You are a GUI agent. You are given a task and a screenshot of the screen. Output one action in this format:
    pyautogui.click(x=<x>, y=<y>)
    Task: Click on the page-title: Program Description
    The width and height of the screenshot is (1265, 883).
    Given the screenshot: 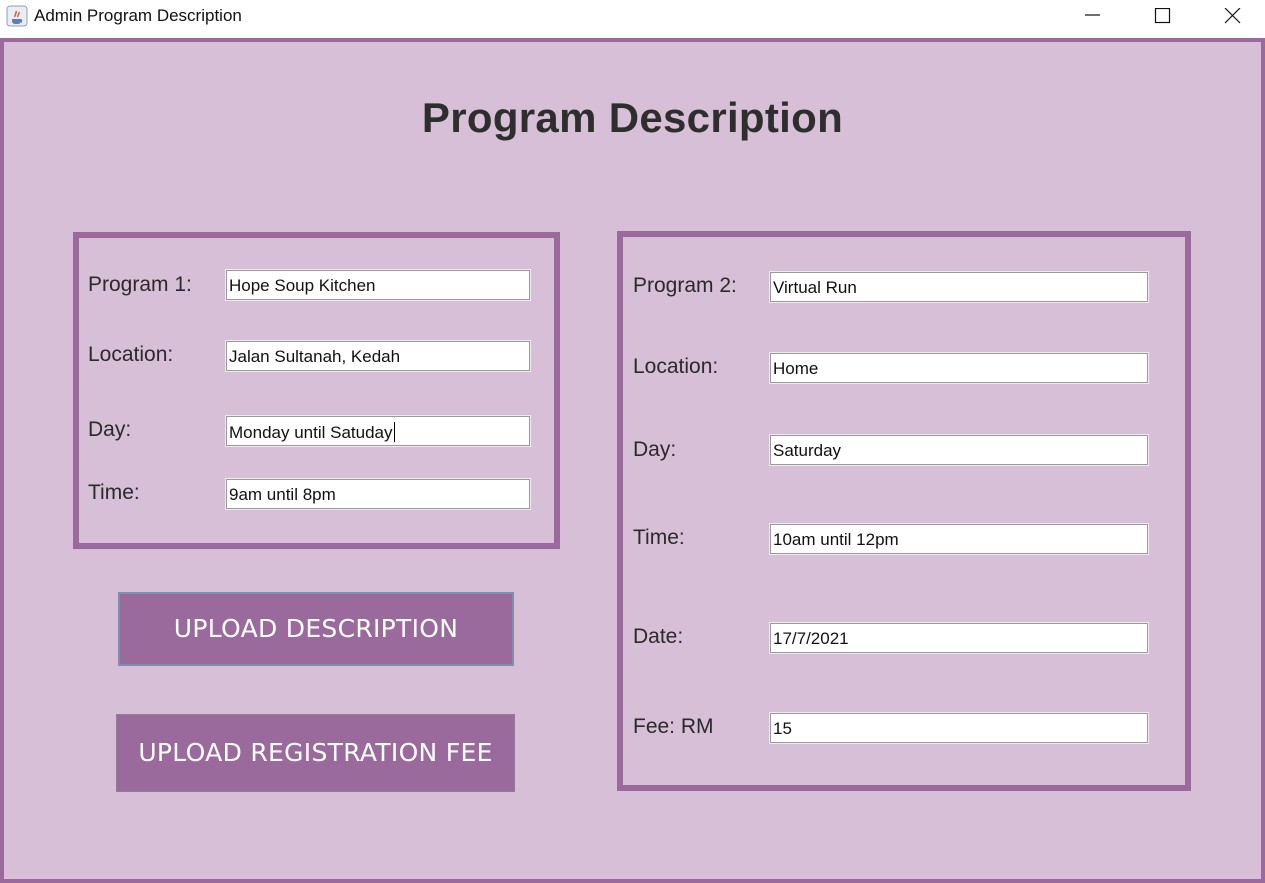 What is the action you would take?
    pyautogui.click(x=632, y=117)
    